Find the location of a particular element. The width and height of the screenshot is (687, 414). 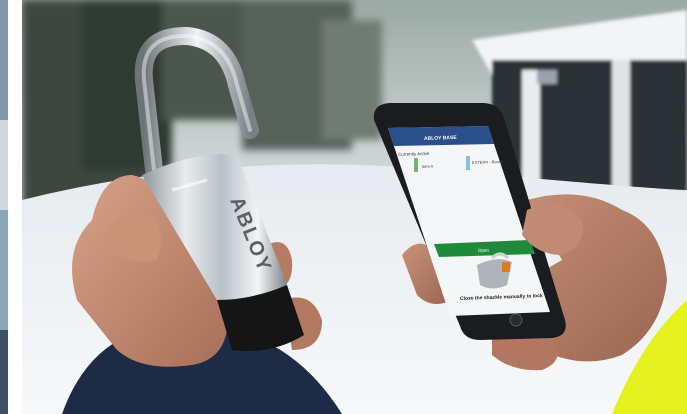

left-neighbor-image-edge is located at coordinates (11, 207).